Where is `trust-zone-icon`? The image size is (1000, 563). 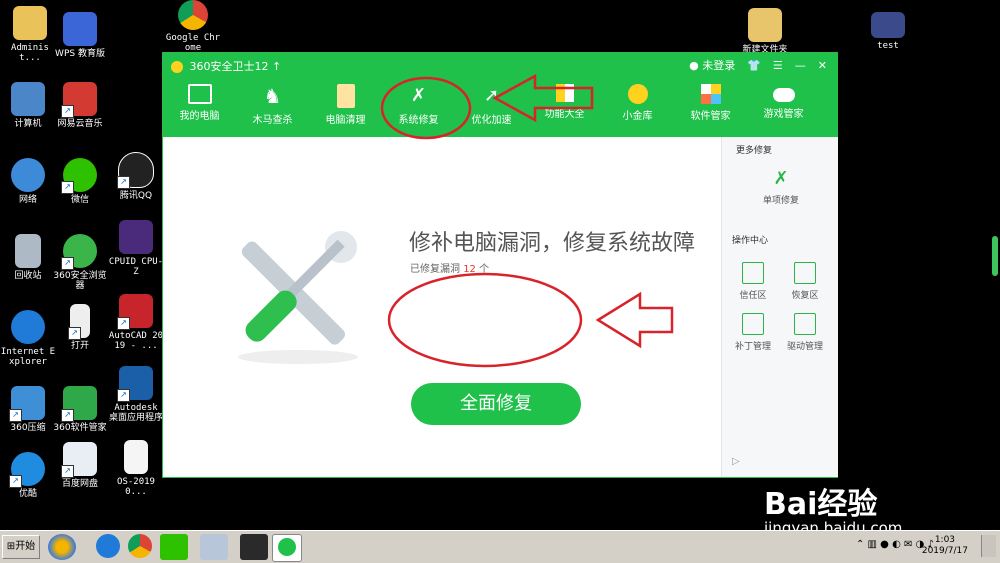 trust-zone-icon is located at coordinates (753, 273).